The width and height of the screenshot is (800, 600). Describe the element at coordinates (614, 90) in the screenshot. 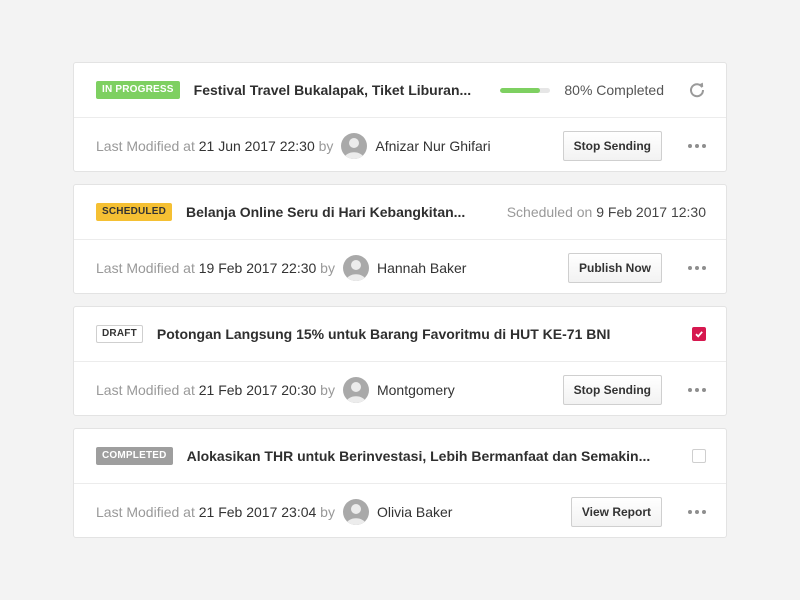

I see `progress-text: 80% Completed` at that location.